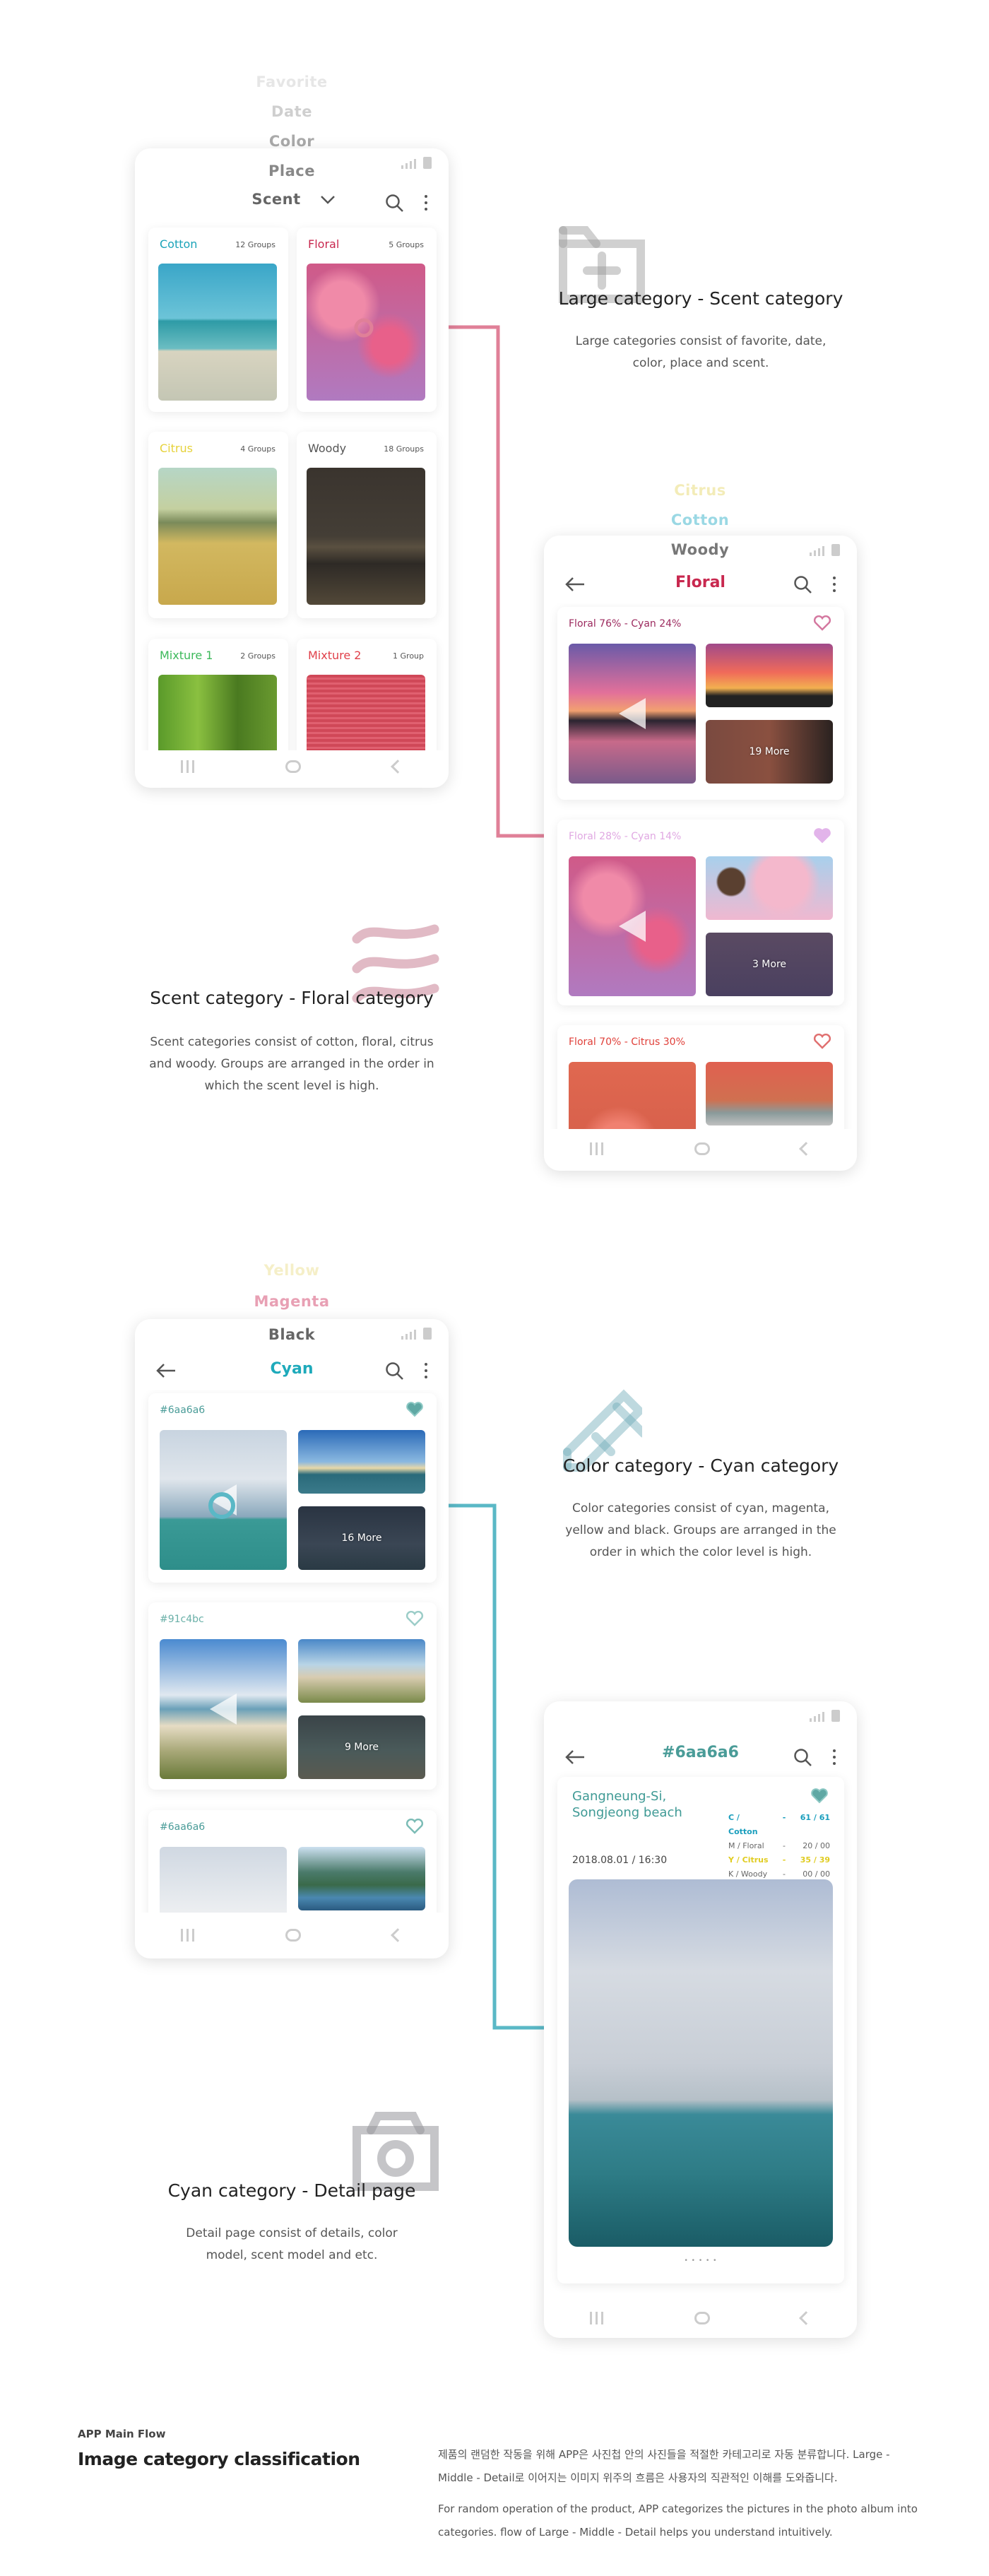 This screenshot has width=989, height=2576. I want to click on group-label: #6aa6a6, so click(183, 1410).